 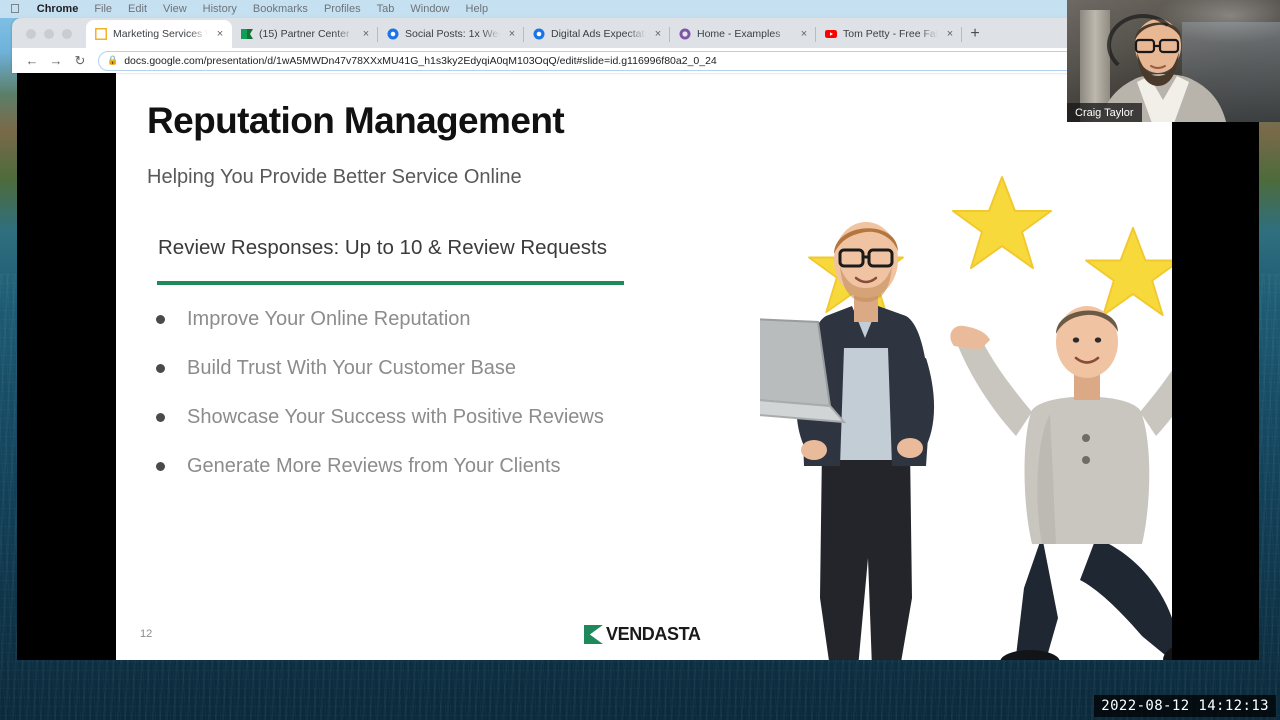 What do you see at coordinates (831, 34) in the screenshot?
I see `youtube-icon` at bounding box center [831, 34].